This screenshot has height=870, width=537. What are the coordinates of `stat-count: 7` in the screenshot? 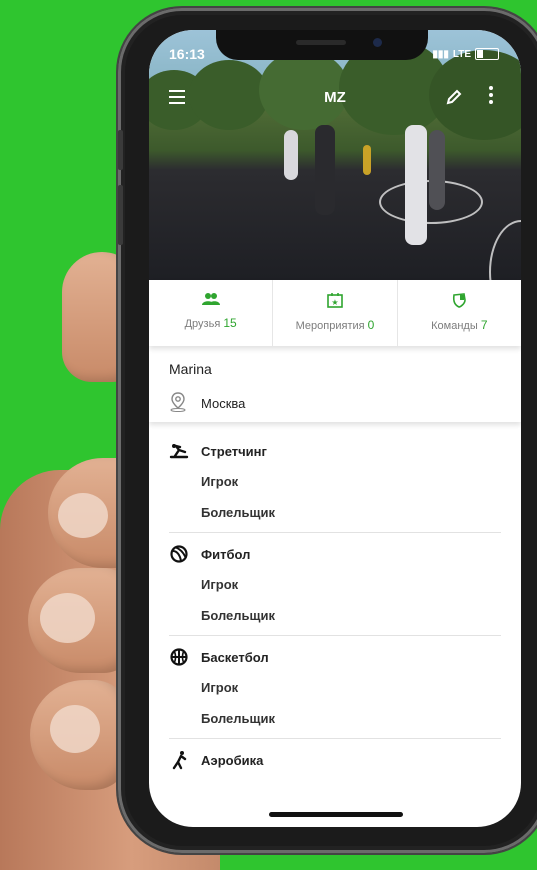 It's located at (484, 325).